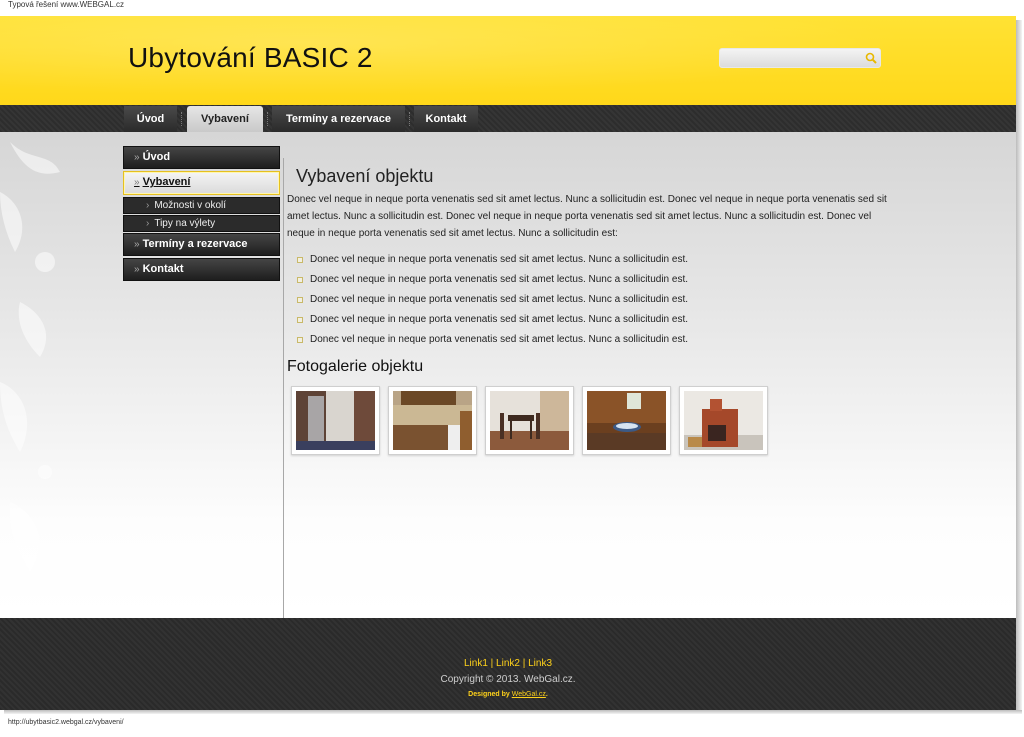 This screenshot has height=737, width=1024. I want to click on dining-photo, so click(529, 420).